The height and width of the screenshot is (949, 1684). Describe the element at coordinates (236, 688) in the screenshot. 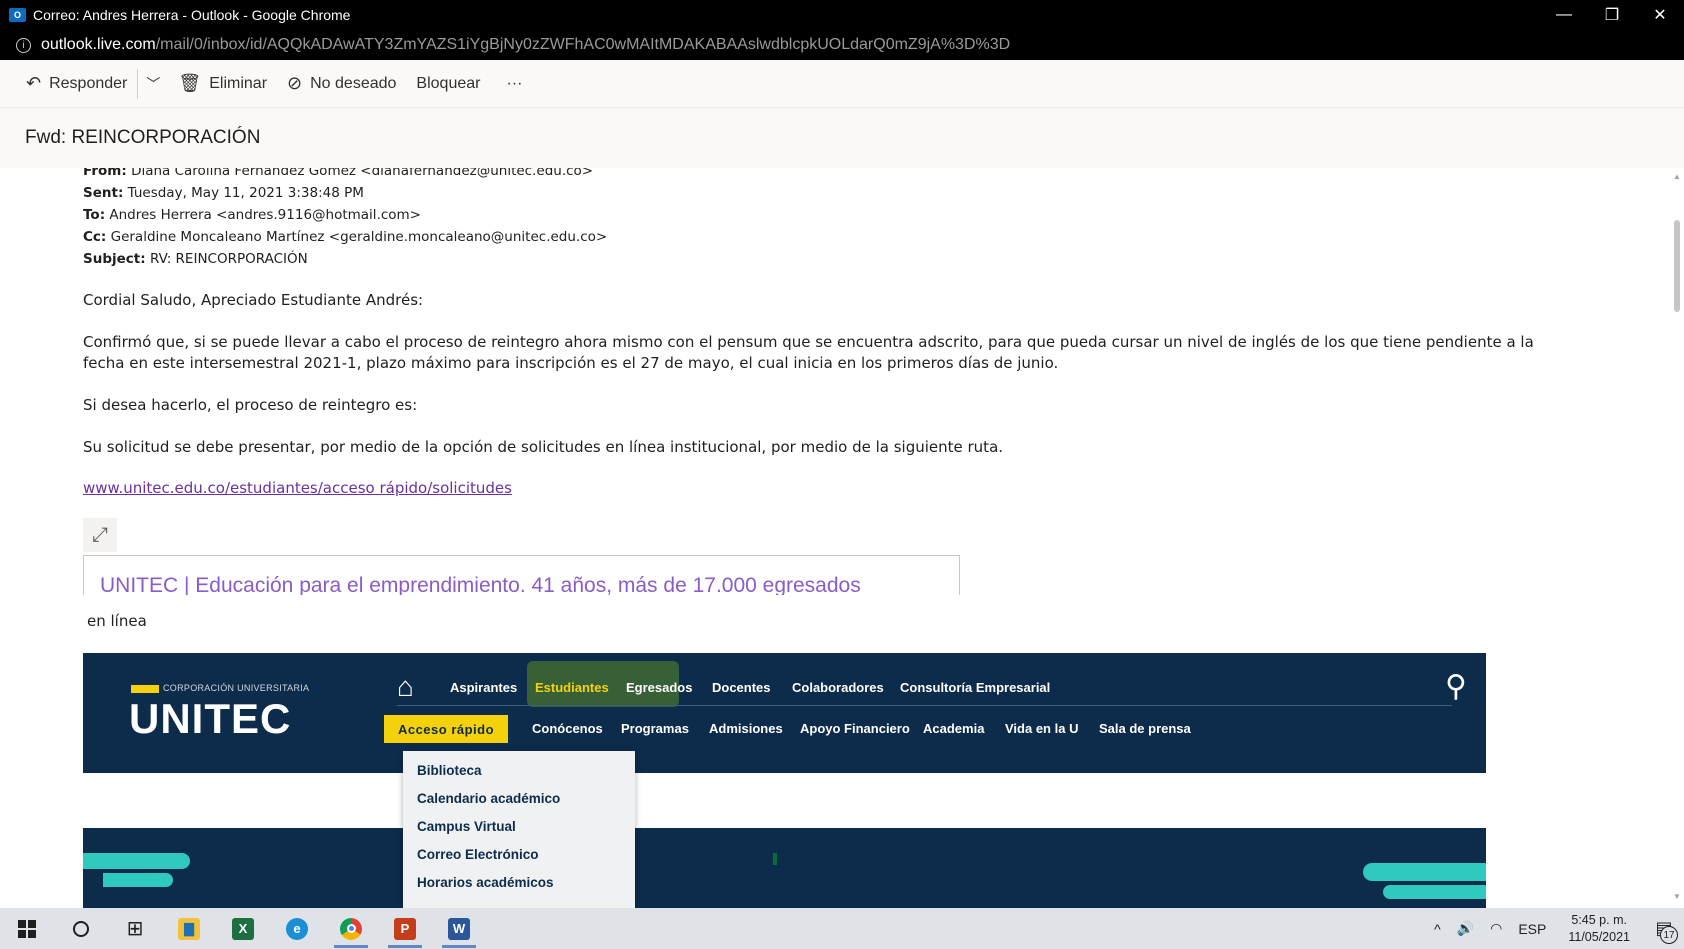

I see `unitec-logo-subtitle: CORPORACIÓN UNIVERSITARIA` at that location.